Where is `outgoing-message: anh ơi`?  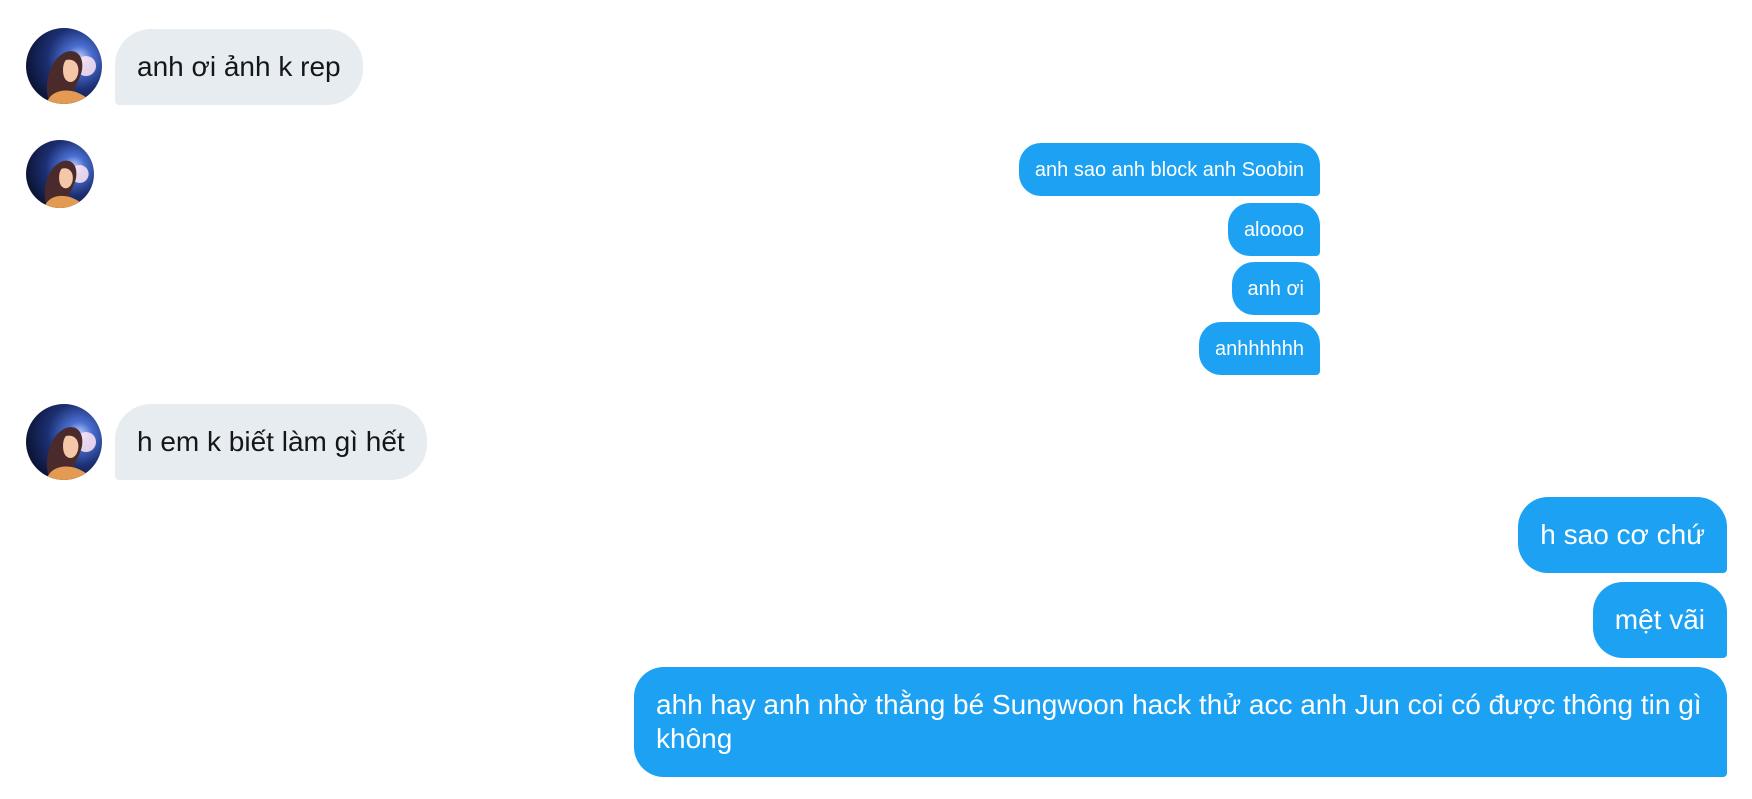
outgoing-message: anh ơi is located at coordinates (1275, 288).